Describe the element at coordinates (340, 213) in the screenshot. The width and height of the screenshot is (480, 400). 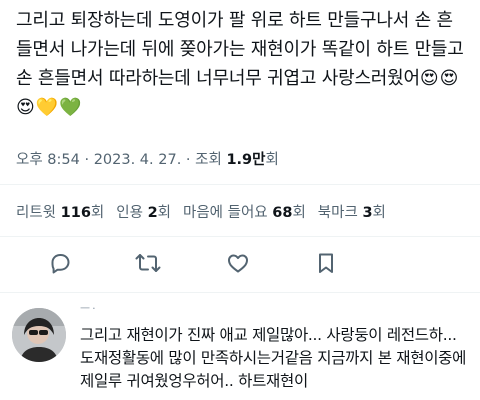
I see `bookmarks-label: 북마크` at that location.